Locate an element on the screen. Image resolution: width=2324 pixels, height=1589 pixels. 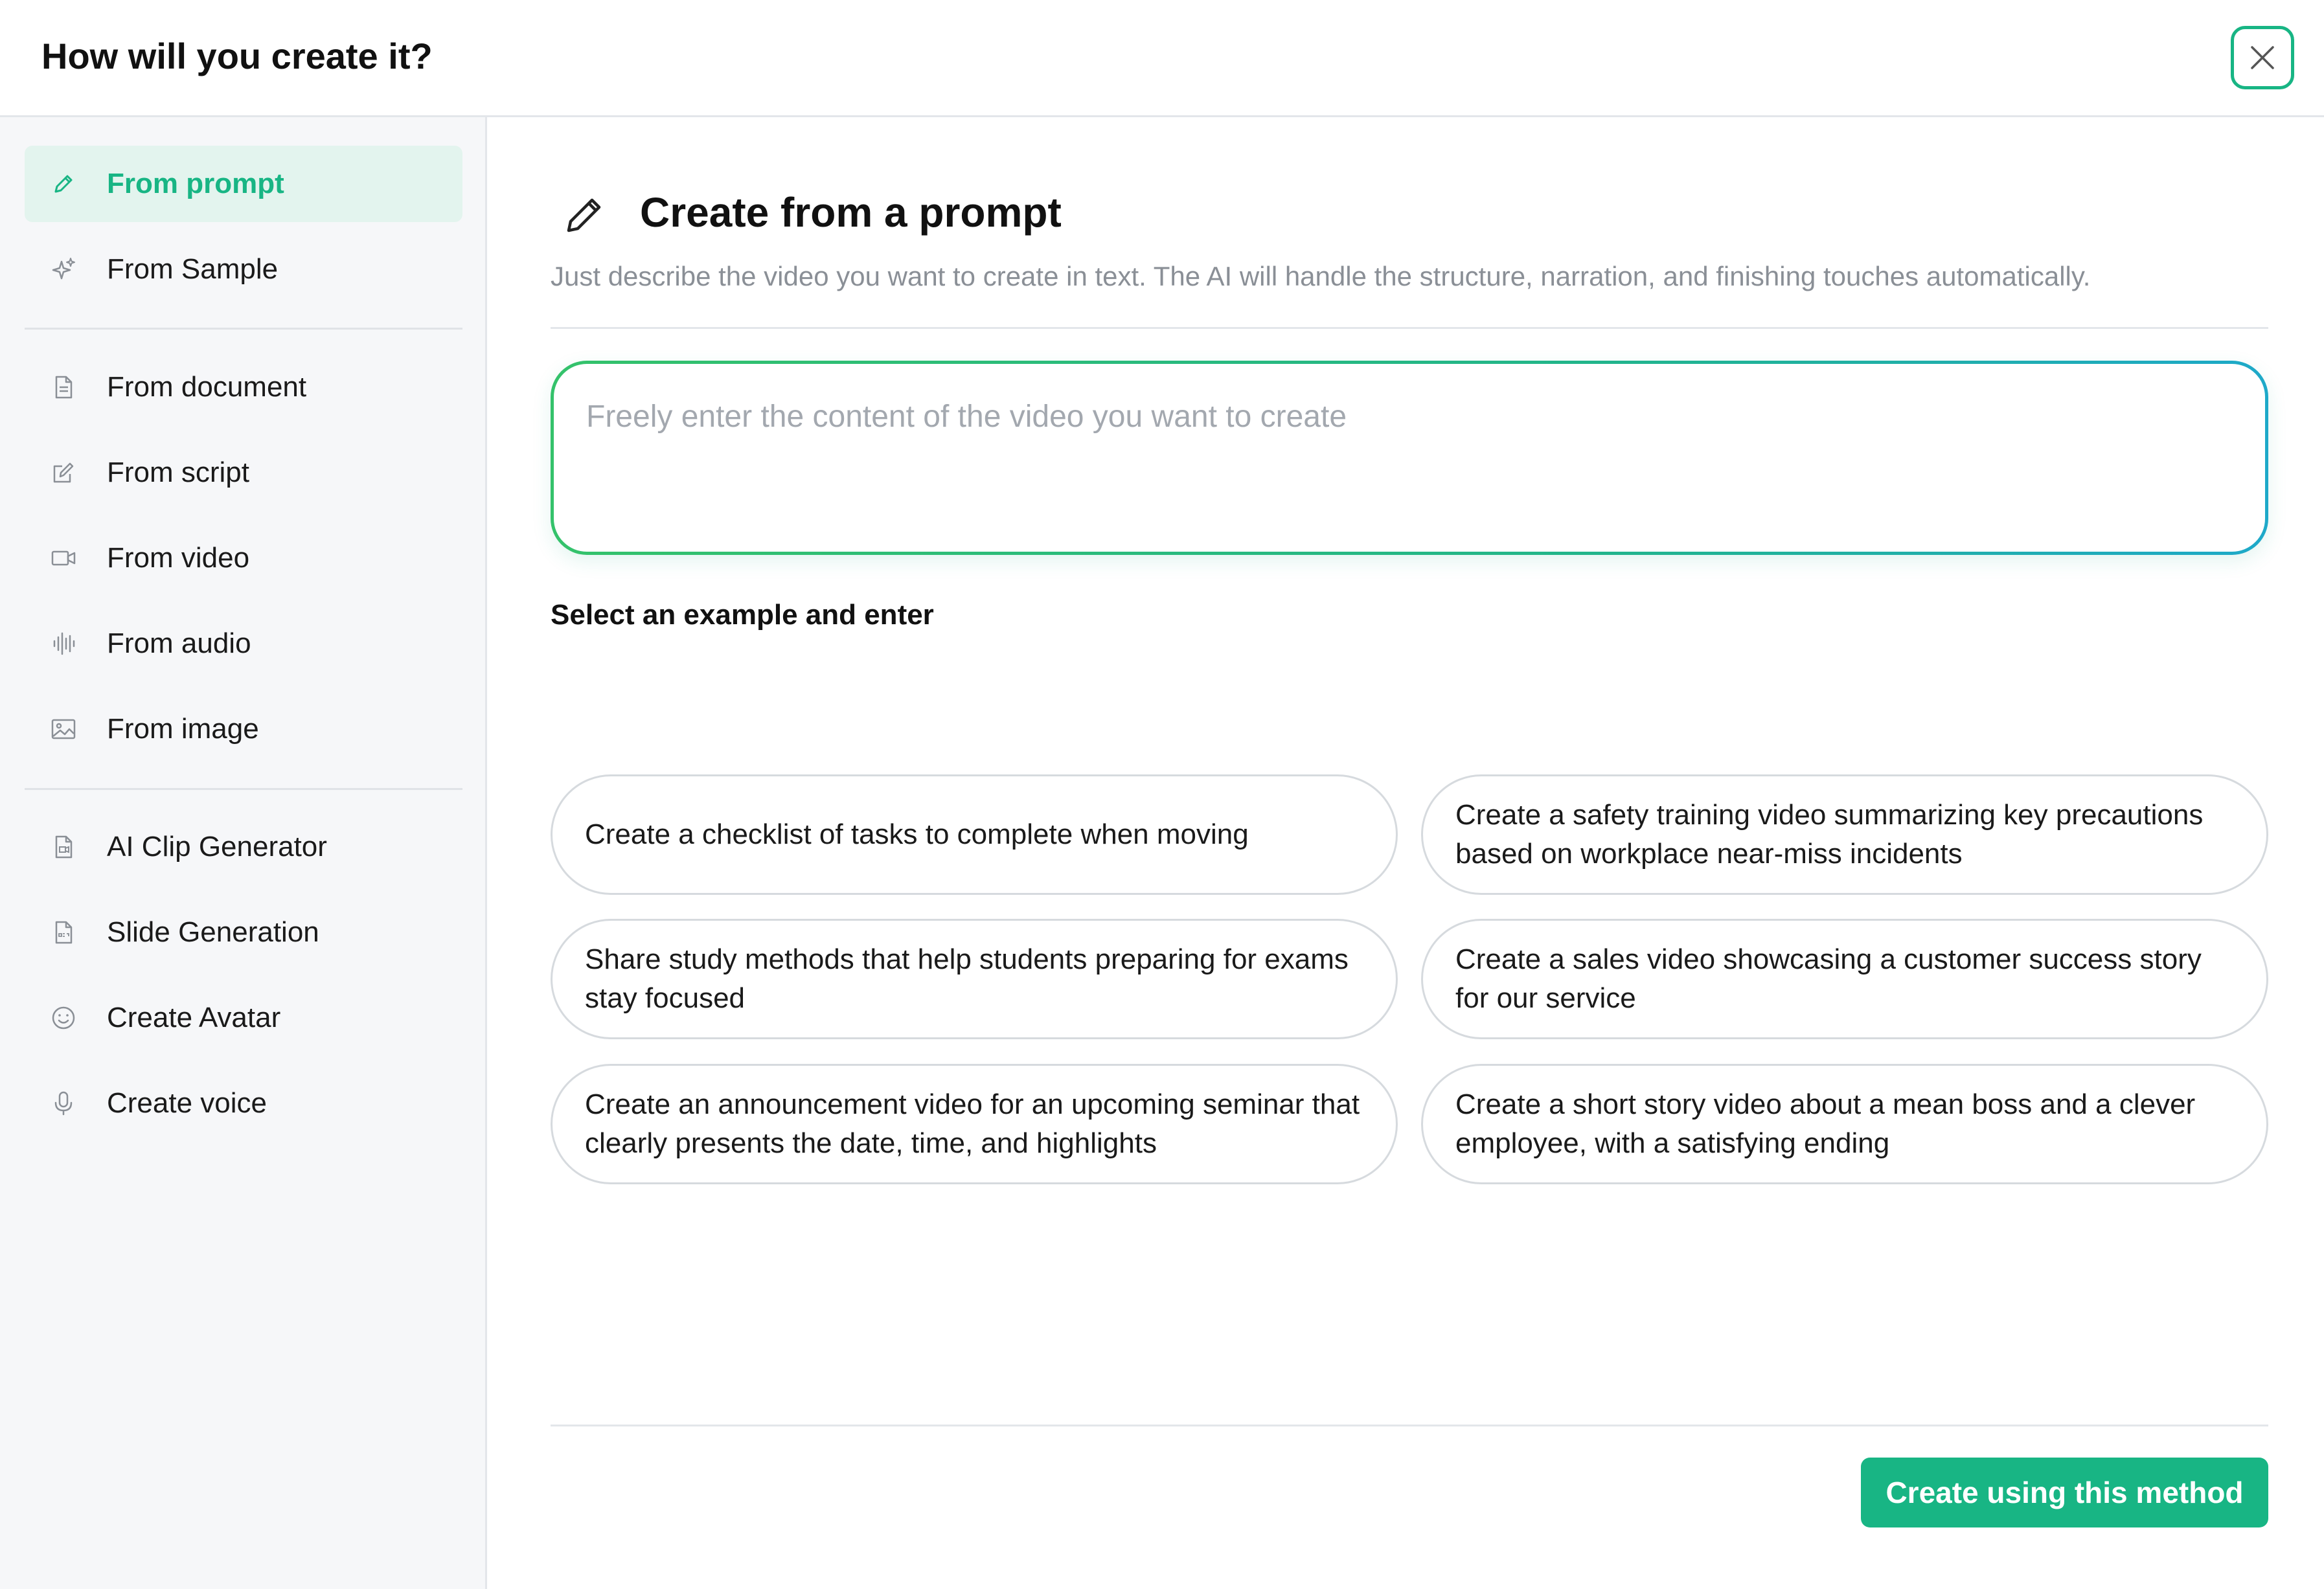
sidebar-item-label: From image is located at coordinates (183, 729).